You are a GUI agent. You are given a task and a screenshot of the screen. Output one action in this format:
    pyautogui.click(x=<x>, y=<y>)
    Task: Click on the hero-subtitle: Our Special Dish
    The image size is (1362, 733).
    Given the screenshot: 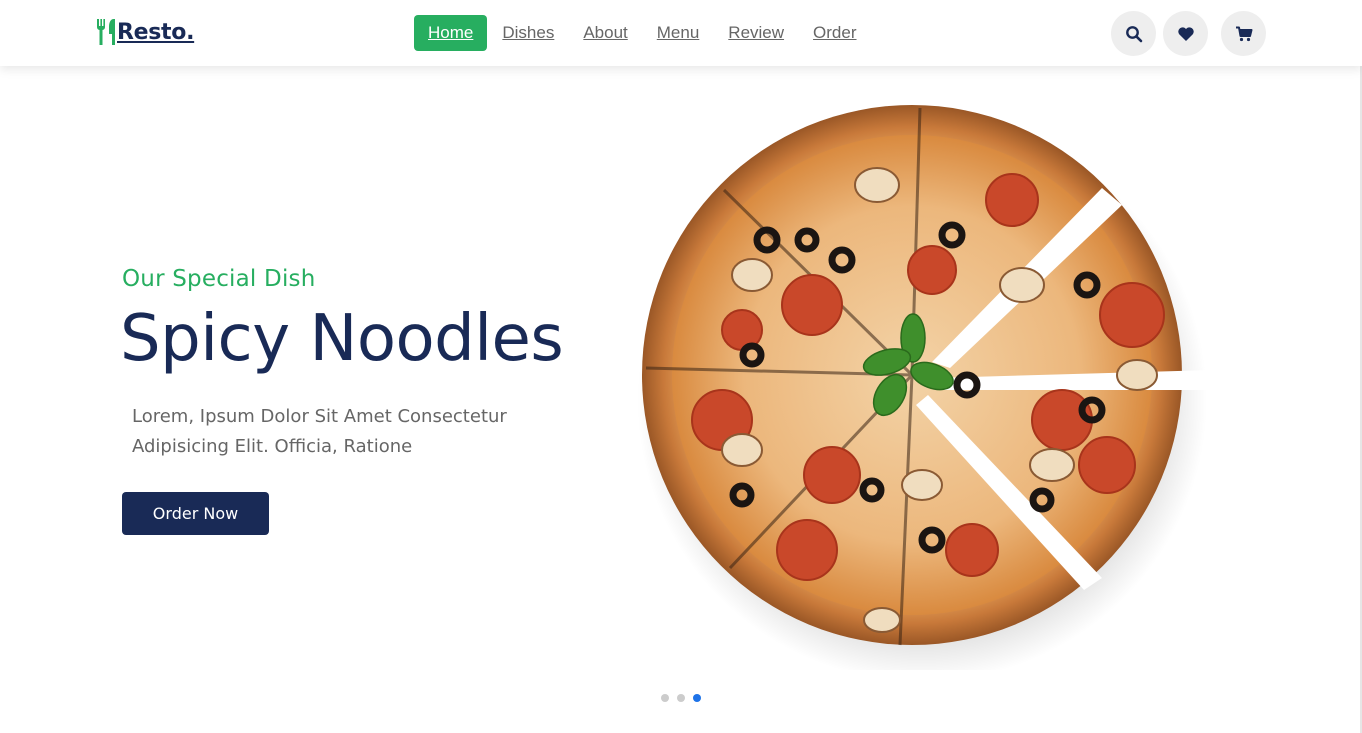 What is the action you would take?
    pyautogui.click(x=219, y=279)
    